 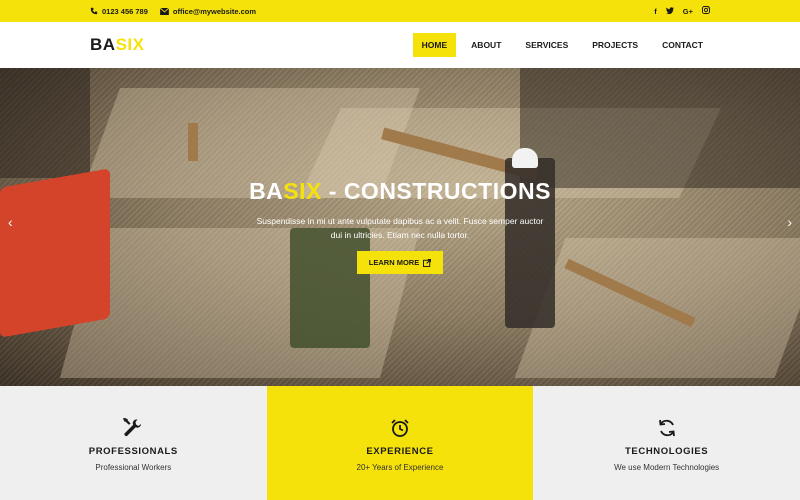 I want to click on phone-icon, so click(x=94, y=11).